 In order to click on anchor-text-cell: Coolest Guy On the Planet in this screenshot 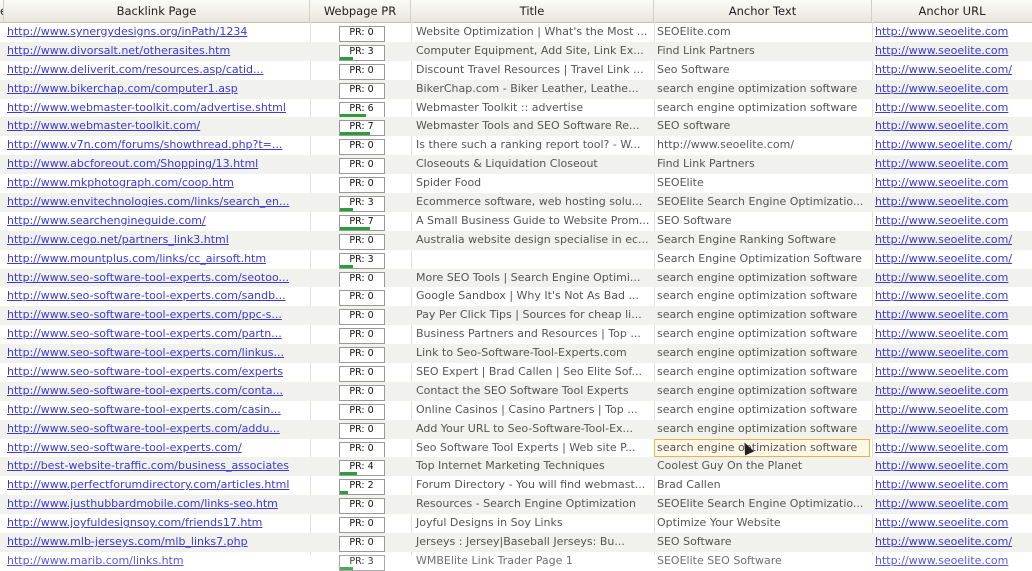, I will do `click(762, 466)`.